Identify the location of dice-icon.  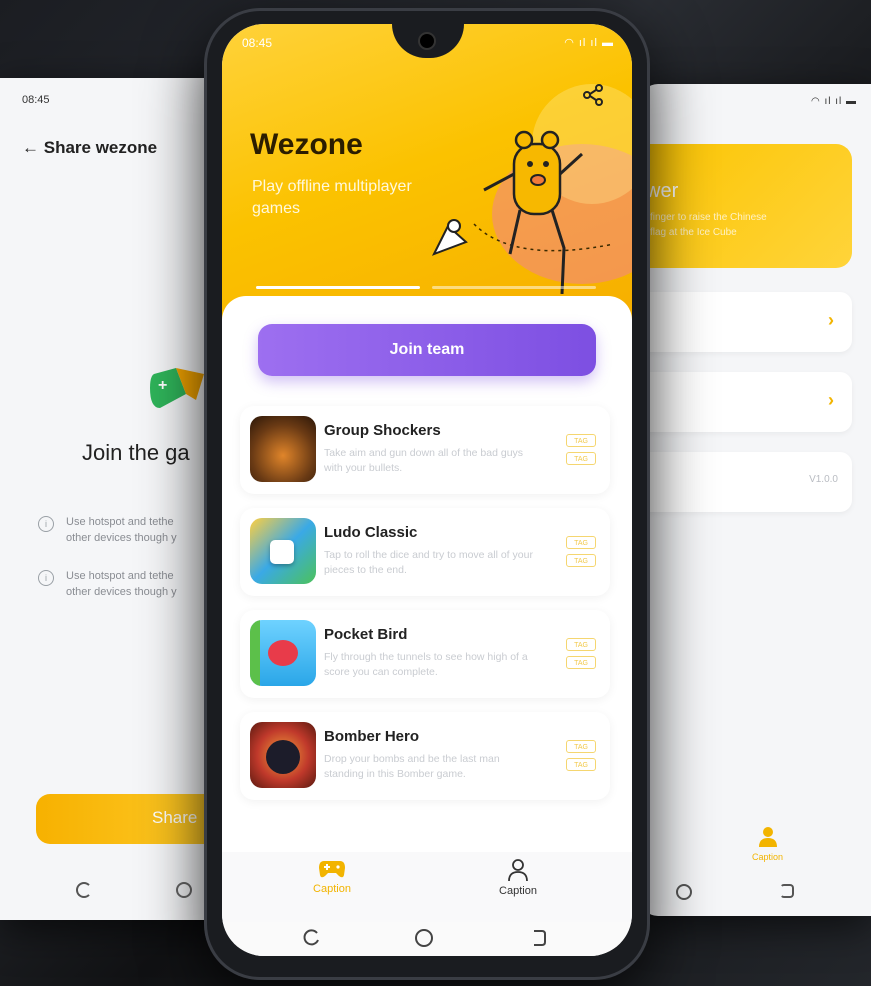
(282, 552).